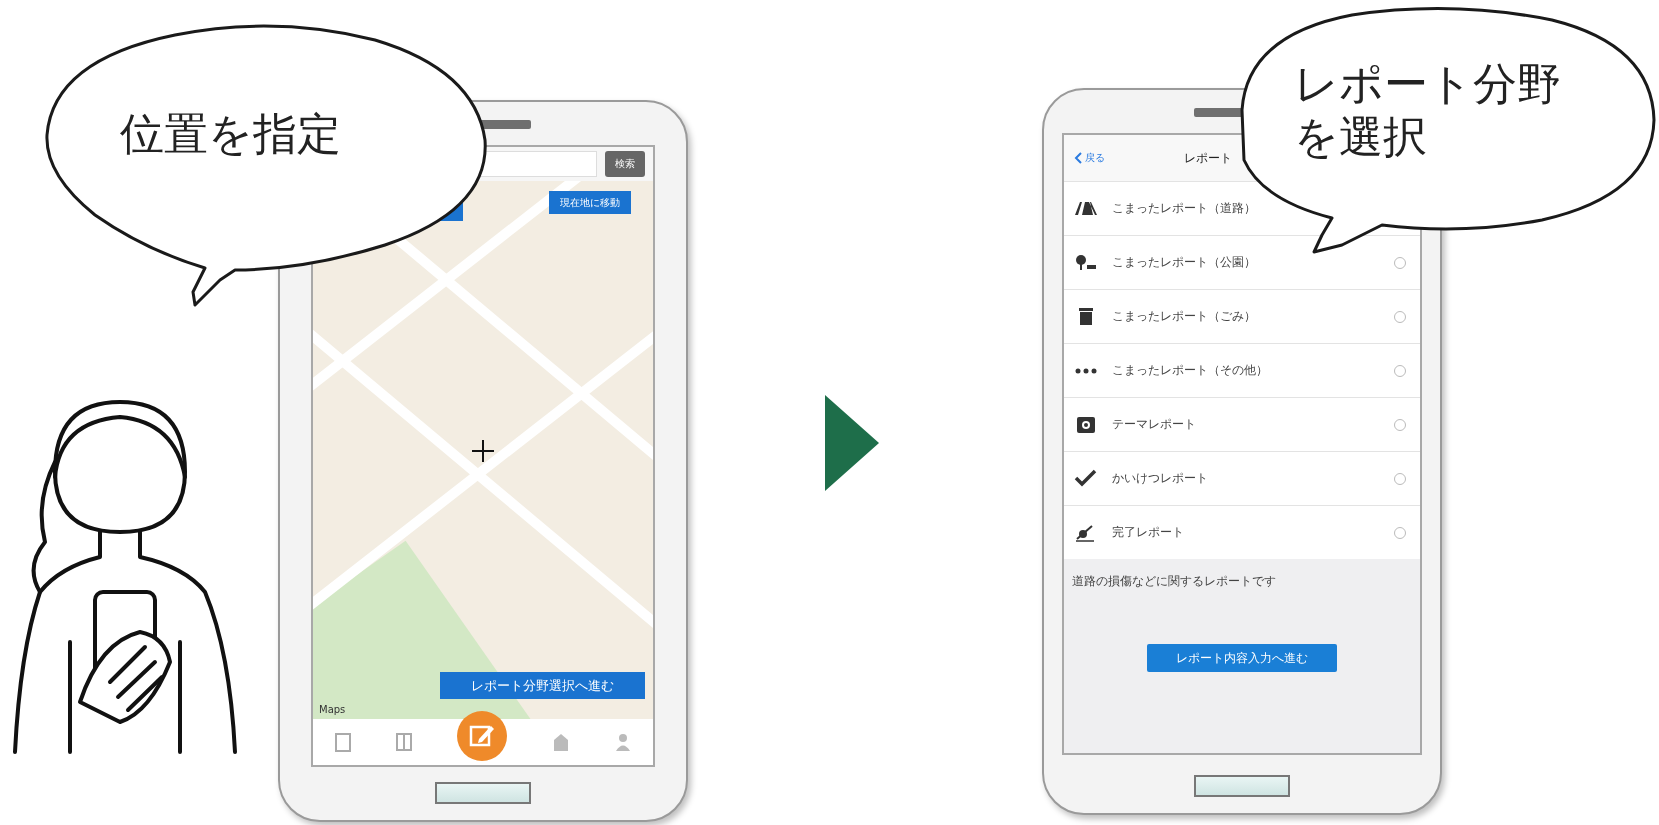 The width and height of the screenshot is (1659, 825). I want to click on next-button: レポート内容入力へ進む, so click(1242, 658).